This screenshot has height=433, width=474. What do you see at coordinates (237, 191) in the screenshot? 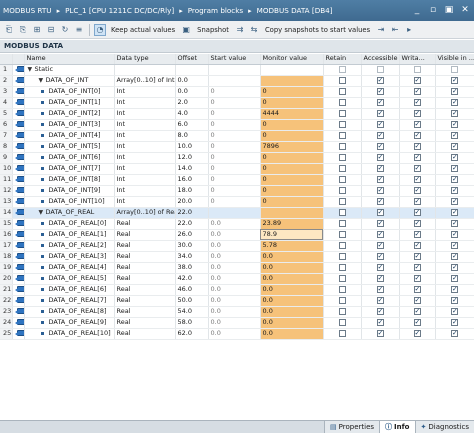
I see `table-row: 12 DATA_OF_INT[9] Int 18.0 0 0` at bounding box center [237, 191].